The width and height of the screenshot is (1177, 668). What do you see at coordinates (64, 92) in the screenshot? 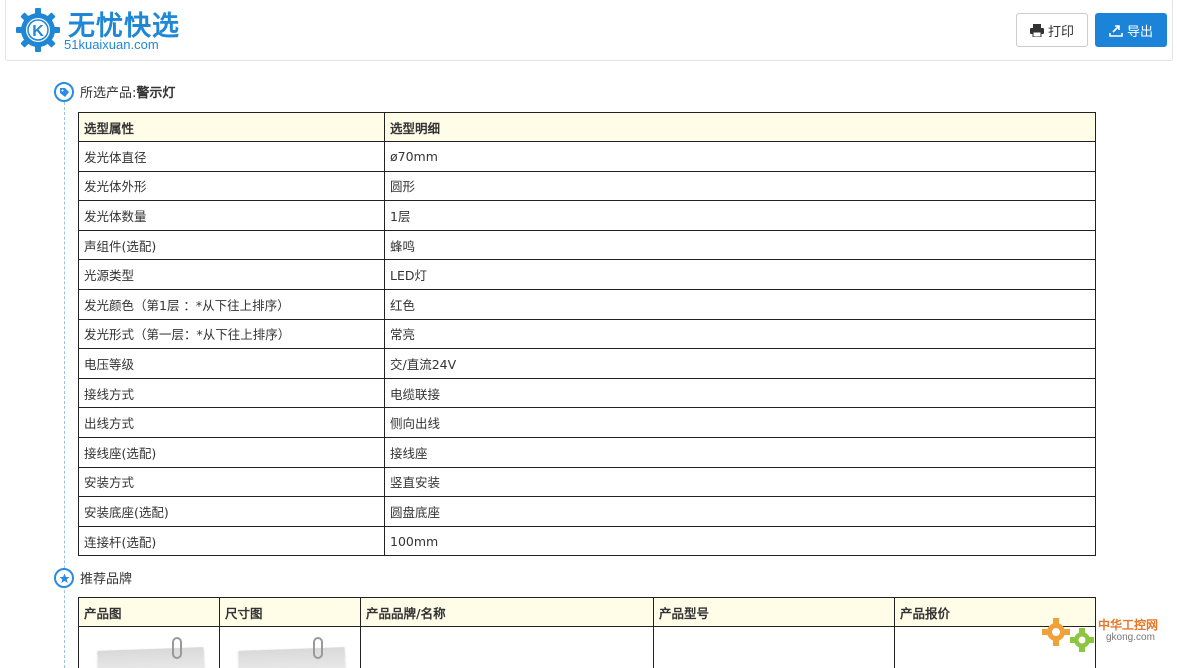
I see `tag-icon` at bounding box center [64, 92].